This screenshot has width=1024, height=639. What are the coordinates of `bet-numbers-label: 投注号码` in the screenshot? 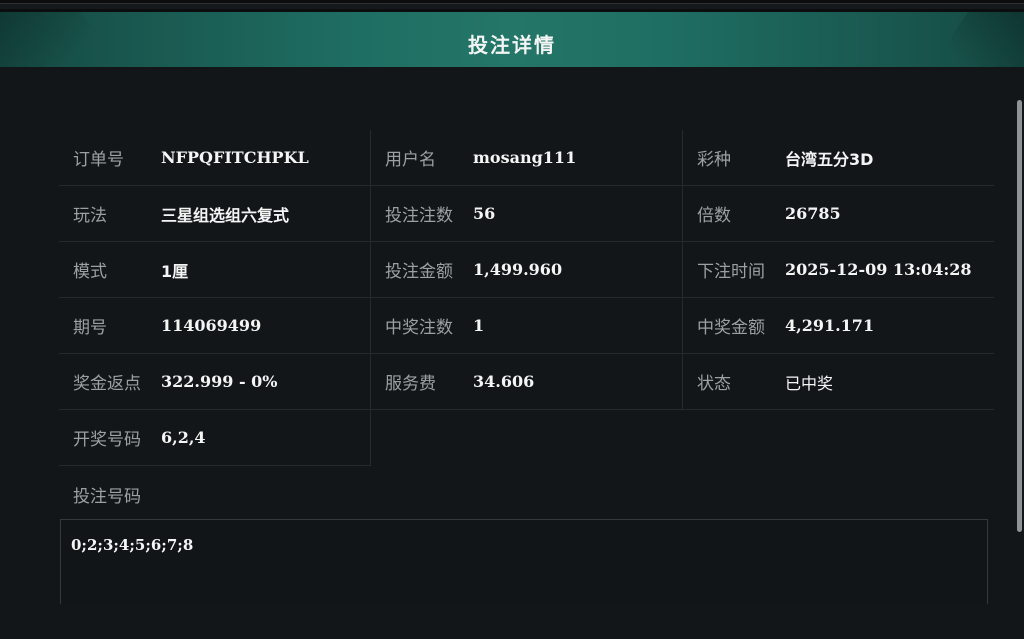 It's located at (107, 497).